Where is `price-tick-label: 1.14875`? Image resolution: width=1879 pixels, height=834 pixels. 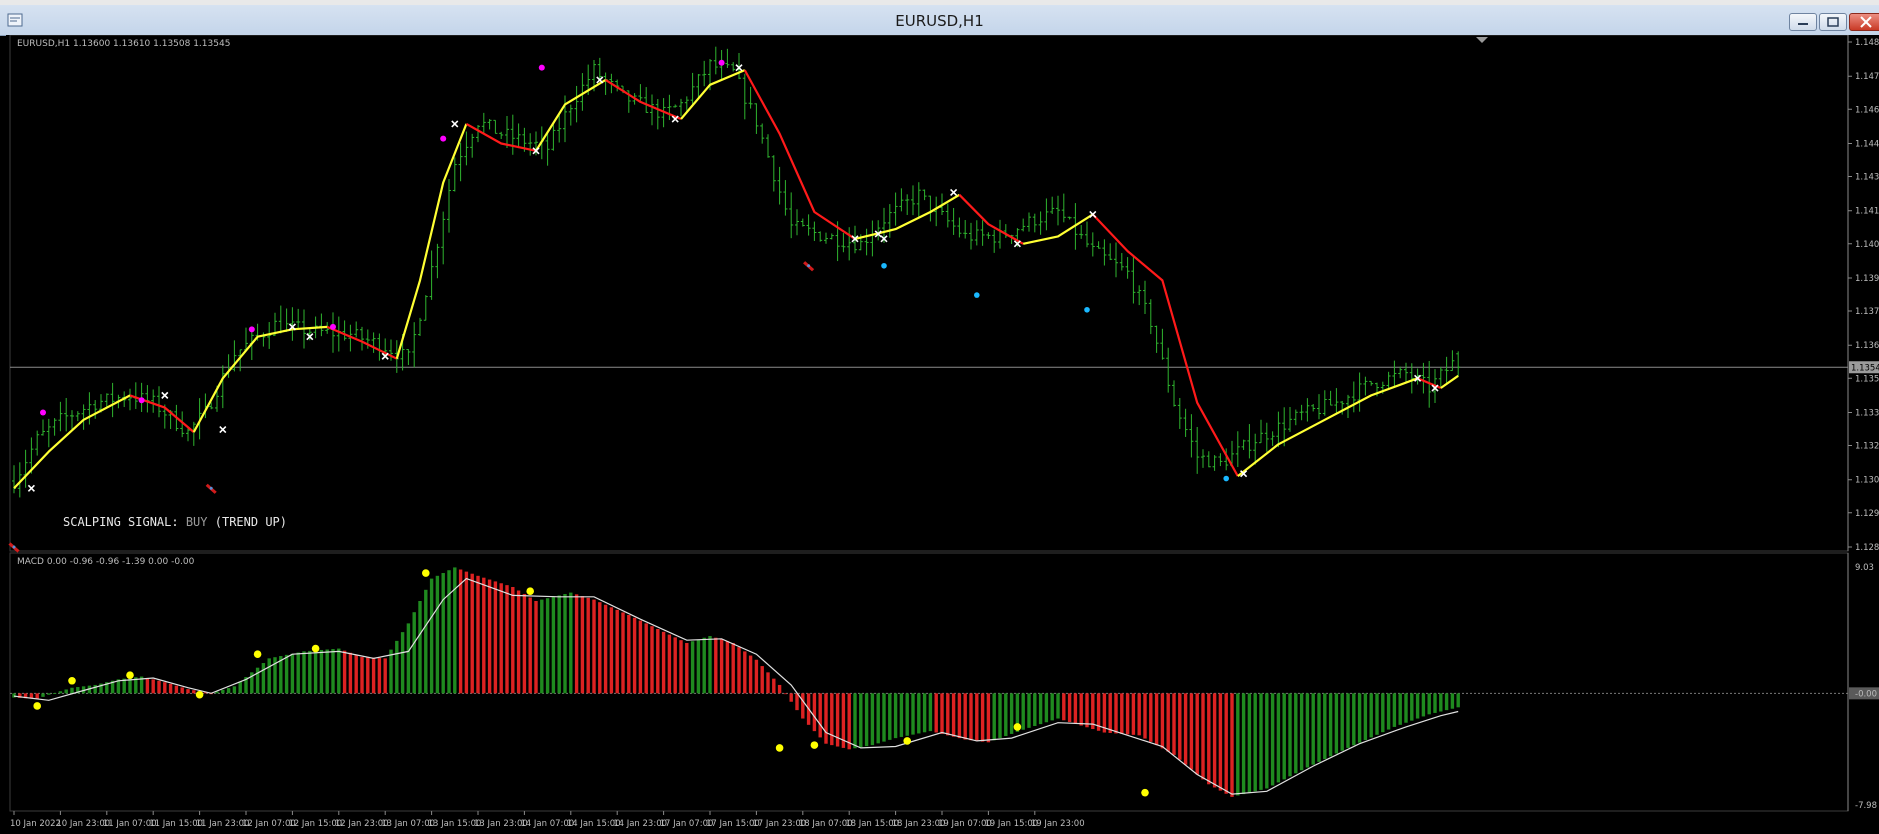
price-tick-label: 1.14875 is located at coordinates (1867, 43).